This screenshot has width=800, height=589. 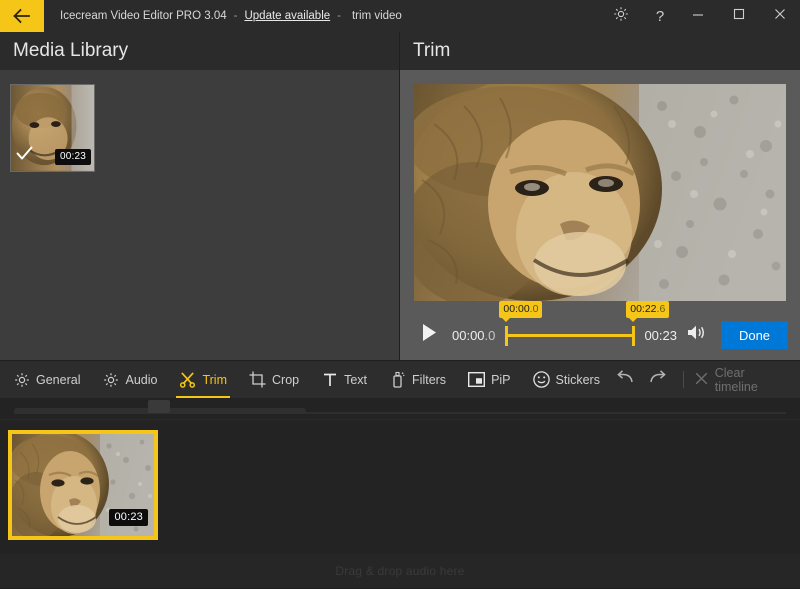 What do you see at coordinates (356, 379) in the screenshot?
I see `tab-text-label: Text` at bounding box center [356, 379].